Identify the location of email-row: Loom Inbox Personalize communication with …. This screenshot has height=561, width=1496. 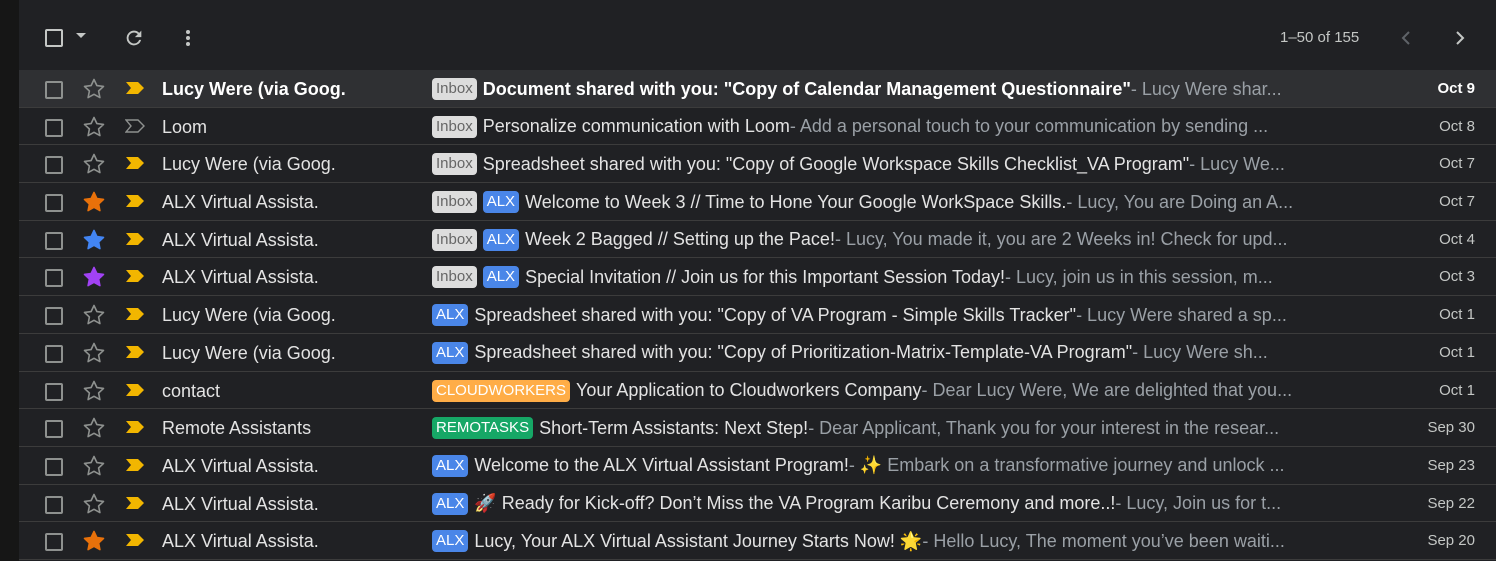
(757, 126).